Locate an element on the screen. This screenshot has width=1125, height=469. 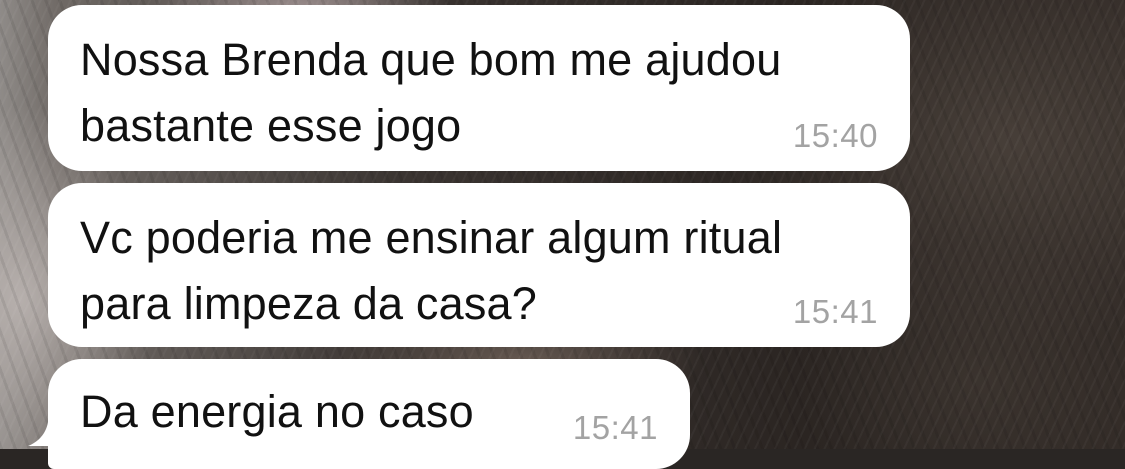
message-text: Da energia no caso is located at coordinates (277, 411).